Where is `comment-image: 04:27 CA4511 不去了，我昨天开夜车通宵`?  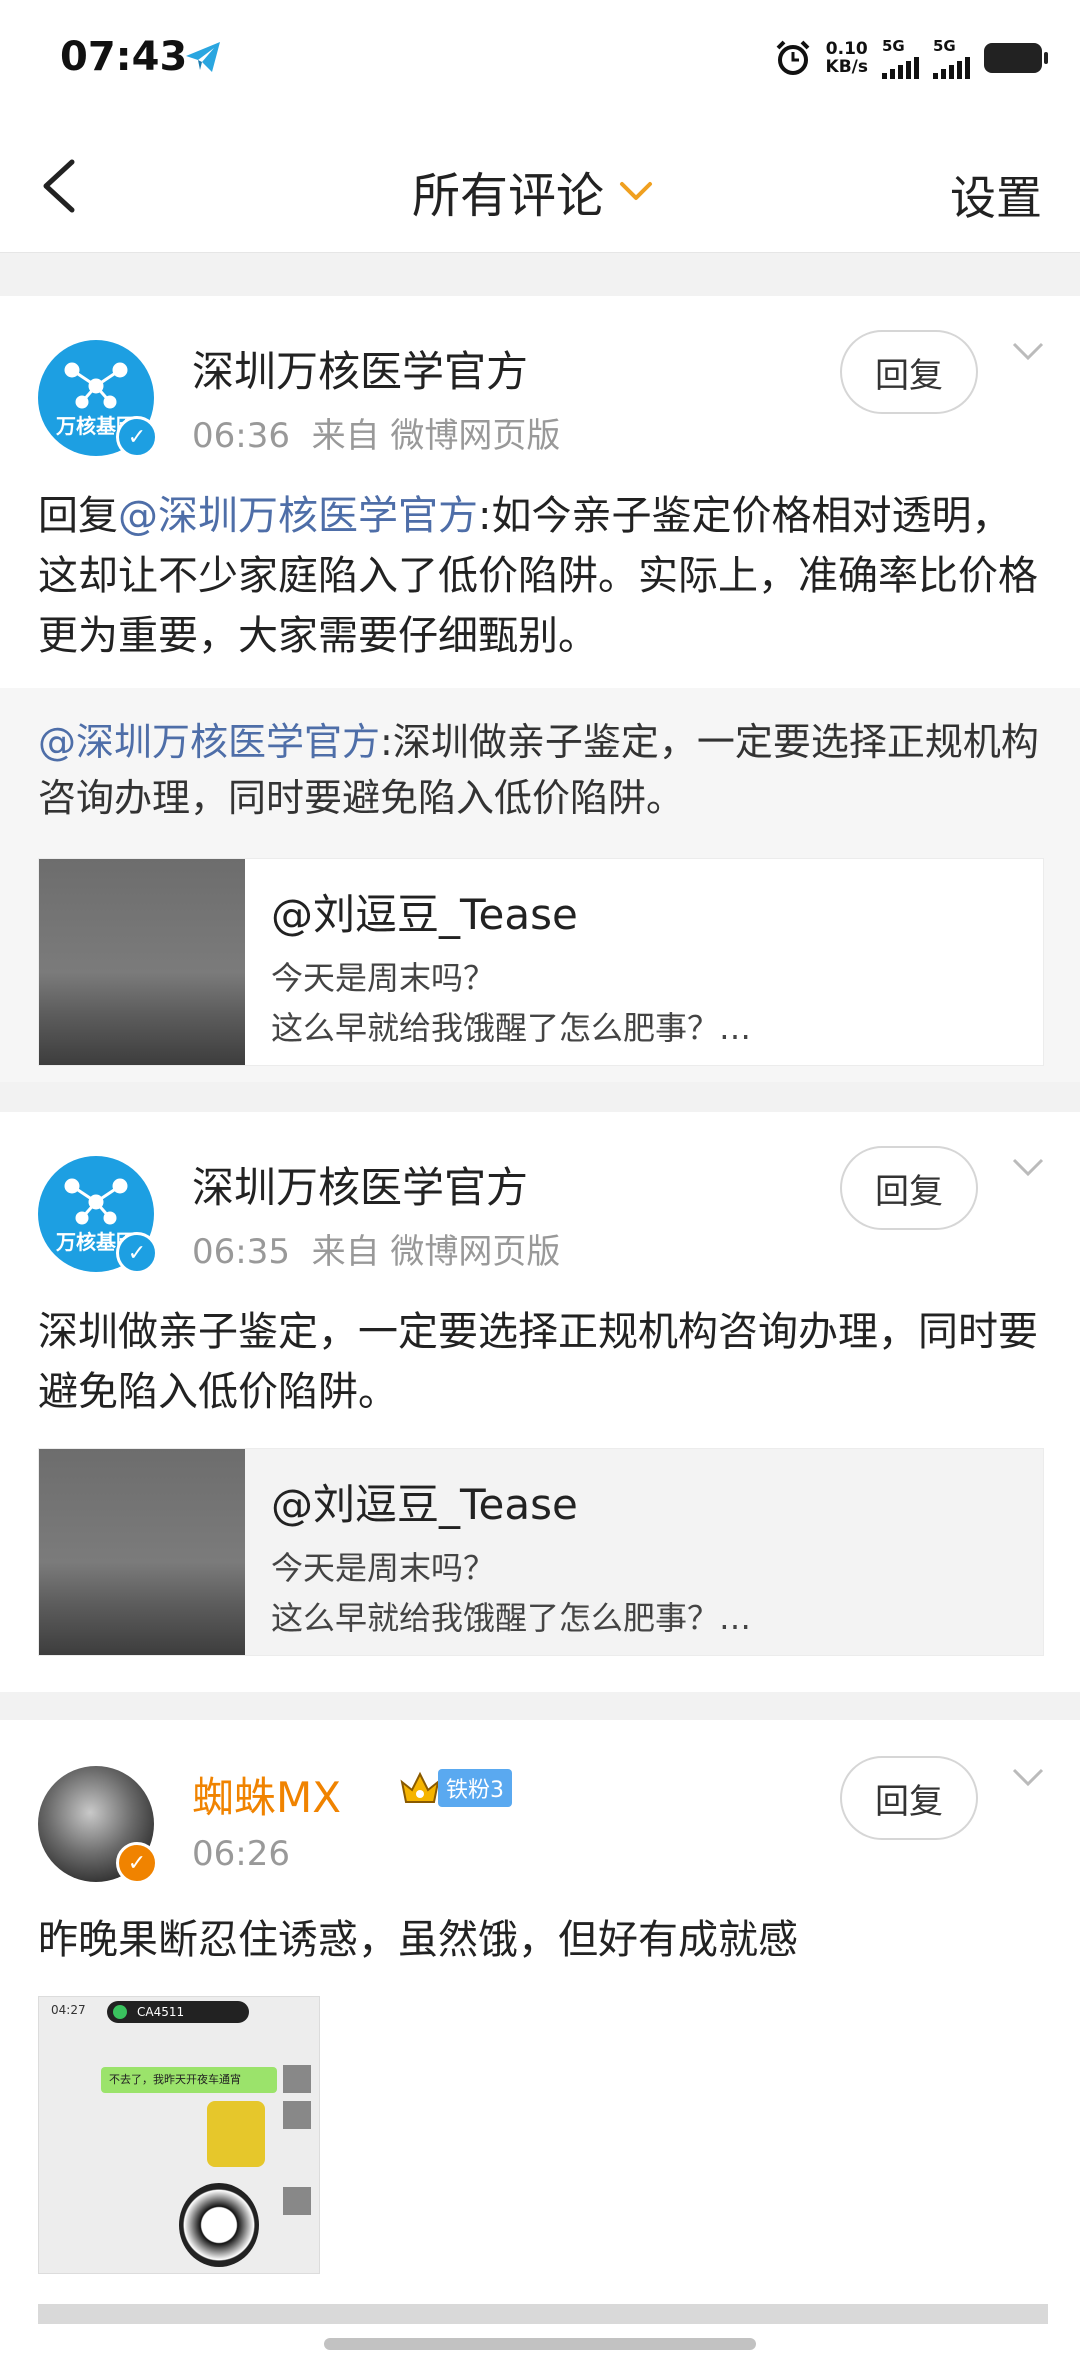 comment-image: 04:27 CA4511 不去了，我昨天开夜车通宵 is located at coordinates (179, 2135).